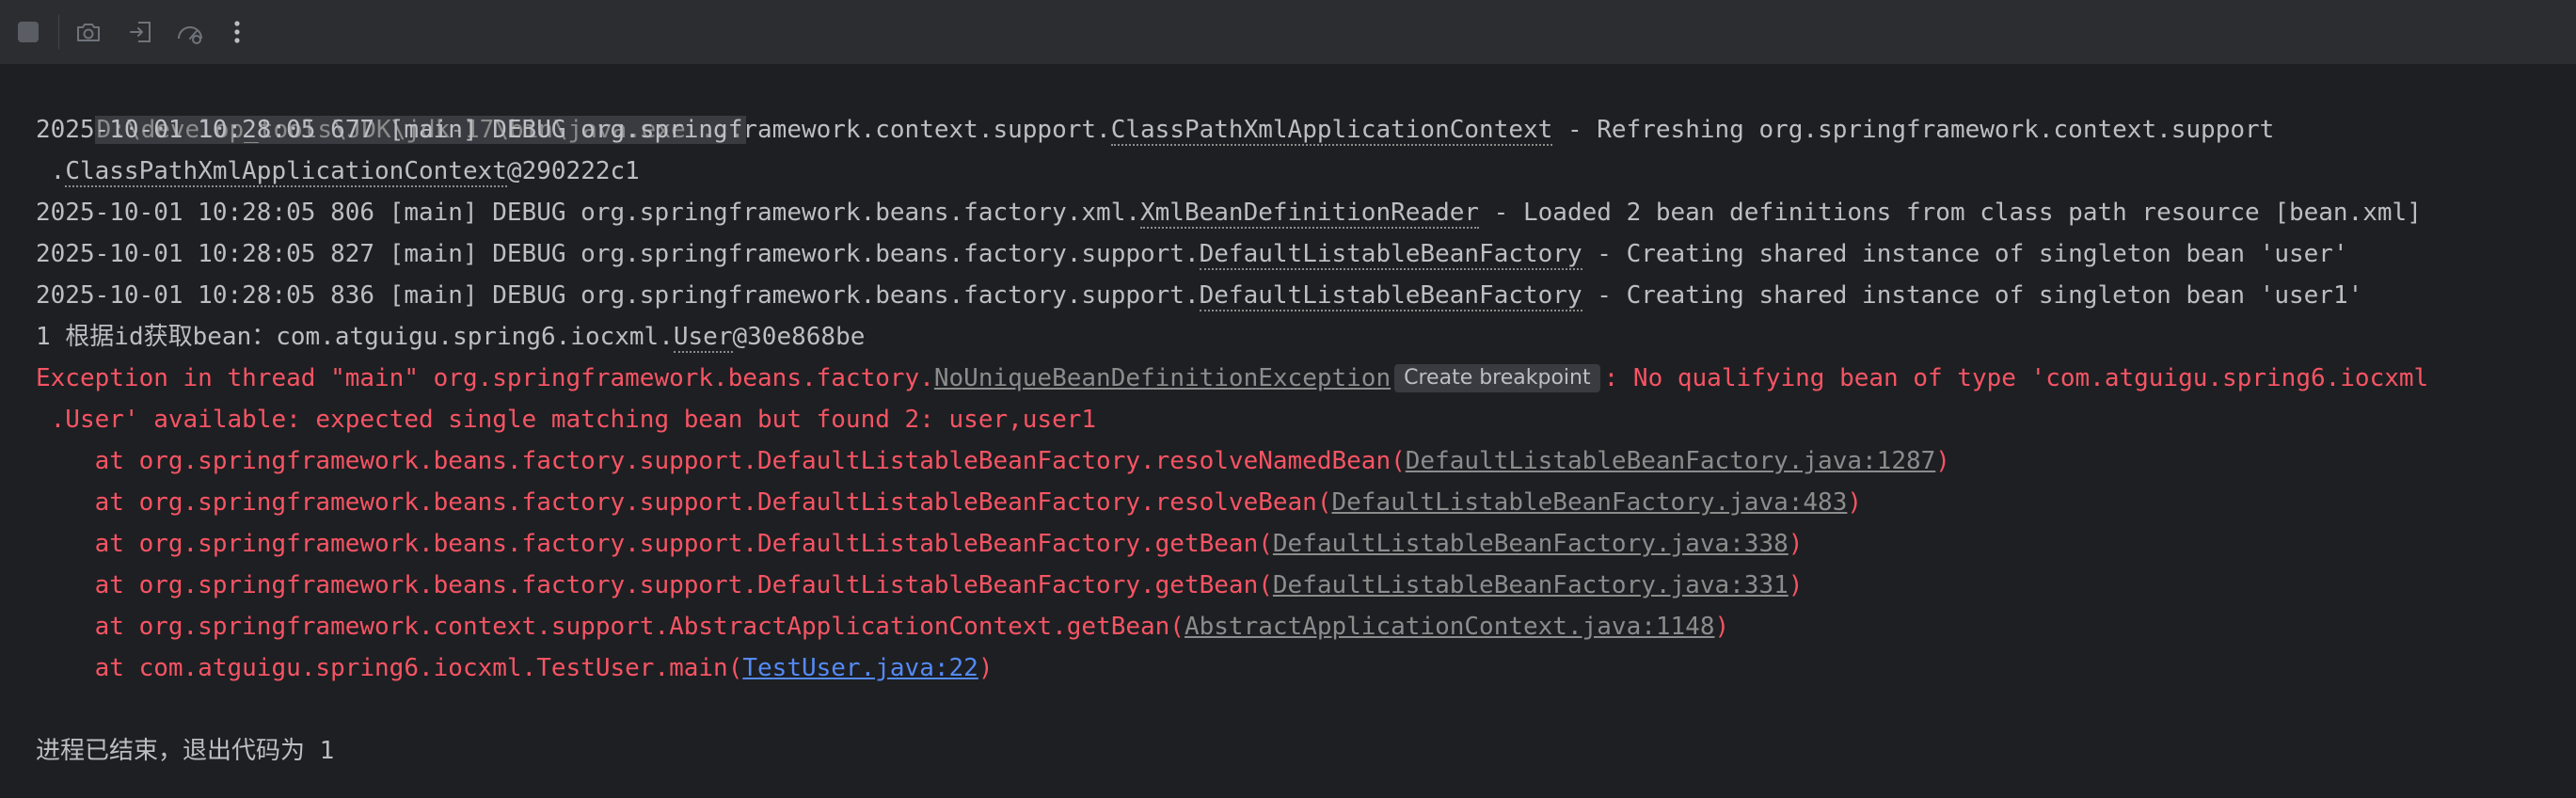 The height and width of the screenshot is (798, 2576). I want to click on camera-icon, so click(88, 32).